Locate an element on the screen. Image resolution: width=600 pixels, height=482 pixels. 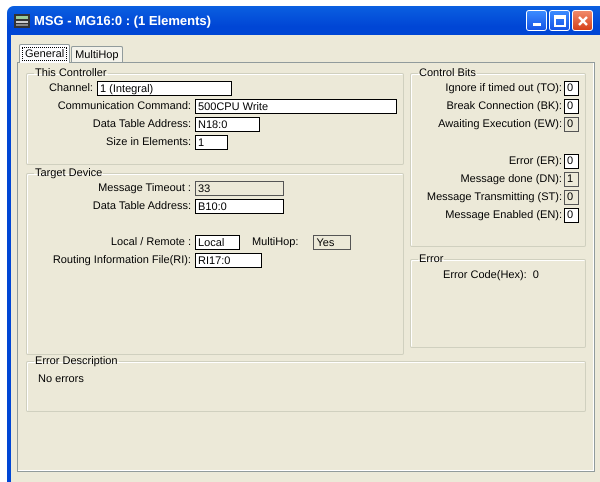
group-title: Error is located at coordinates (431, 259).